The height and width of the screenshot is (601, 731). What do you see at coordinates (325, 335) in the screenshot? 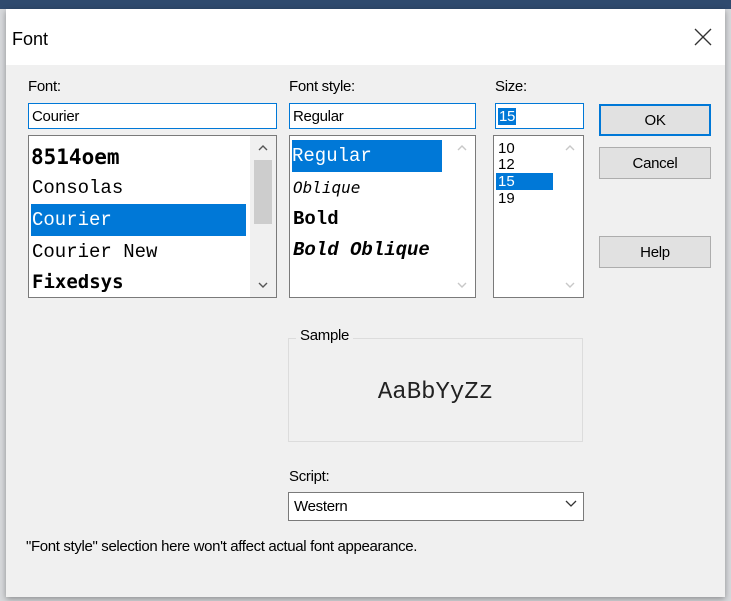
I see `sample-label: Sample` at bounding box center [325, 335].